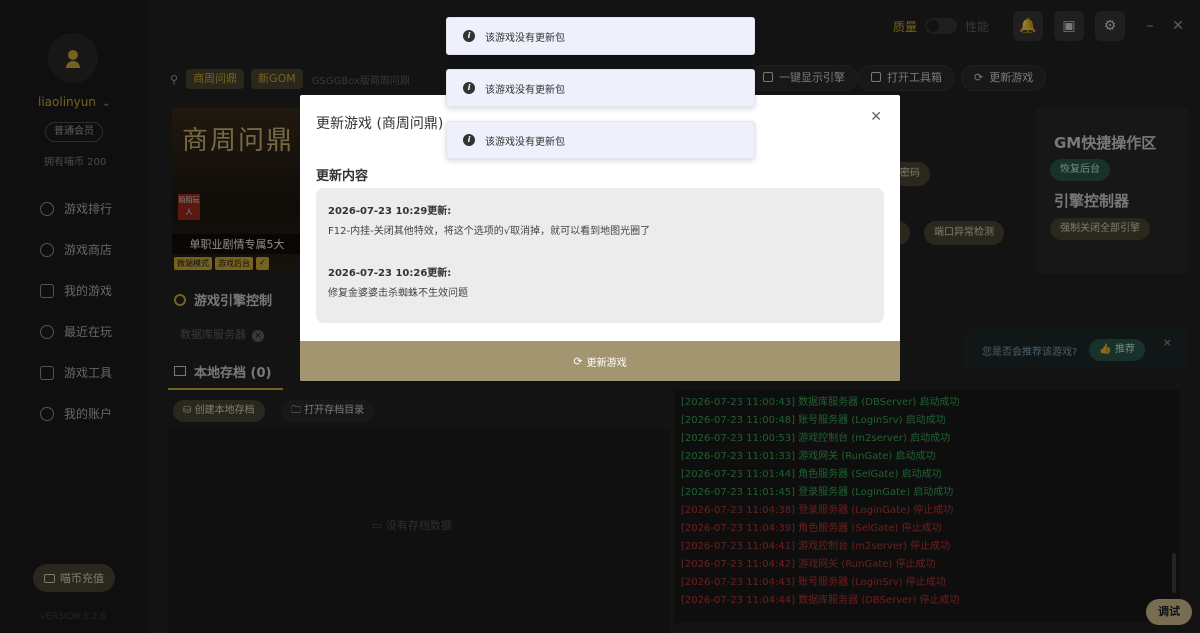 This screenshot has width=1200, height=633. I want to click on modal-title: 更新游戏 (商周问鼎), so click(380, 124).